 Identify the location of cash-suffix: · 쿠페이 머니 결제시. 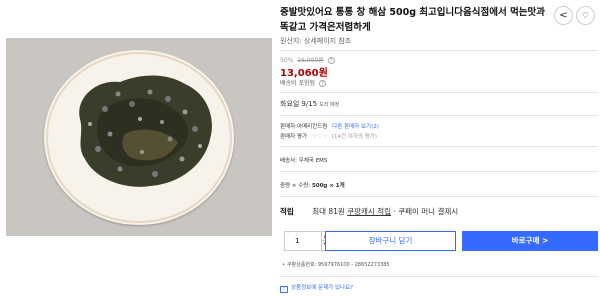
(426, 211).